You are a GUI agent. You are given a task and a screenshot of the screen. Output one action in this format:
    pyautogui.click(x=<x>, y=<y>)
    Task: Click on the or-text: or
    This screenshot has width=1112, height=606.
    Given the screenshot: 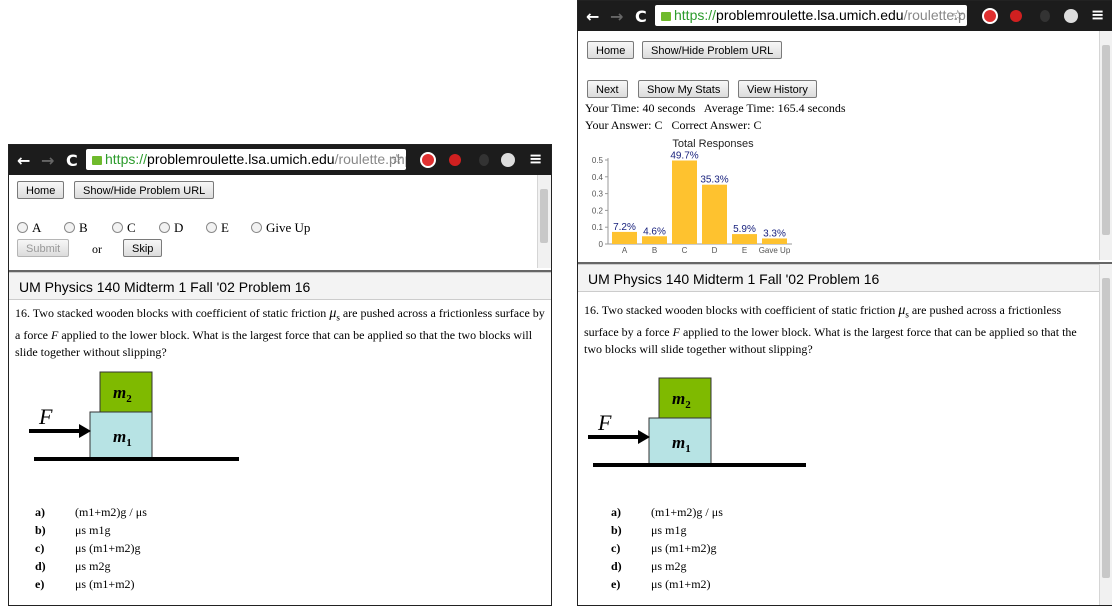 What is the action you would take?
    pyautogui.click(x=97, y=249)
    